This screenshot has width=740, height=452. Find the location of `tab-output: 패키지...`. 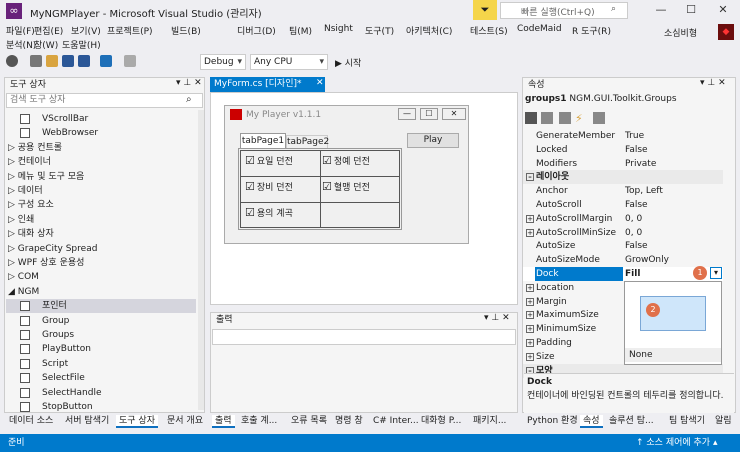

tab-output: 패키지... is located at coordinates (489, 421).